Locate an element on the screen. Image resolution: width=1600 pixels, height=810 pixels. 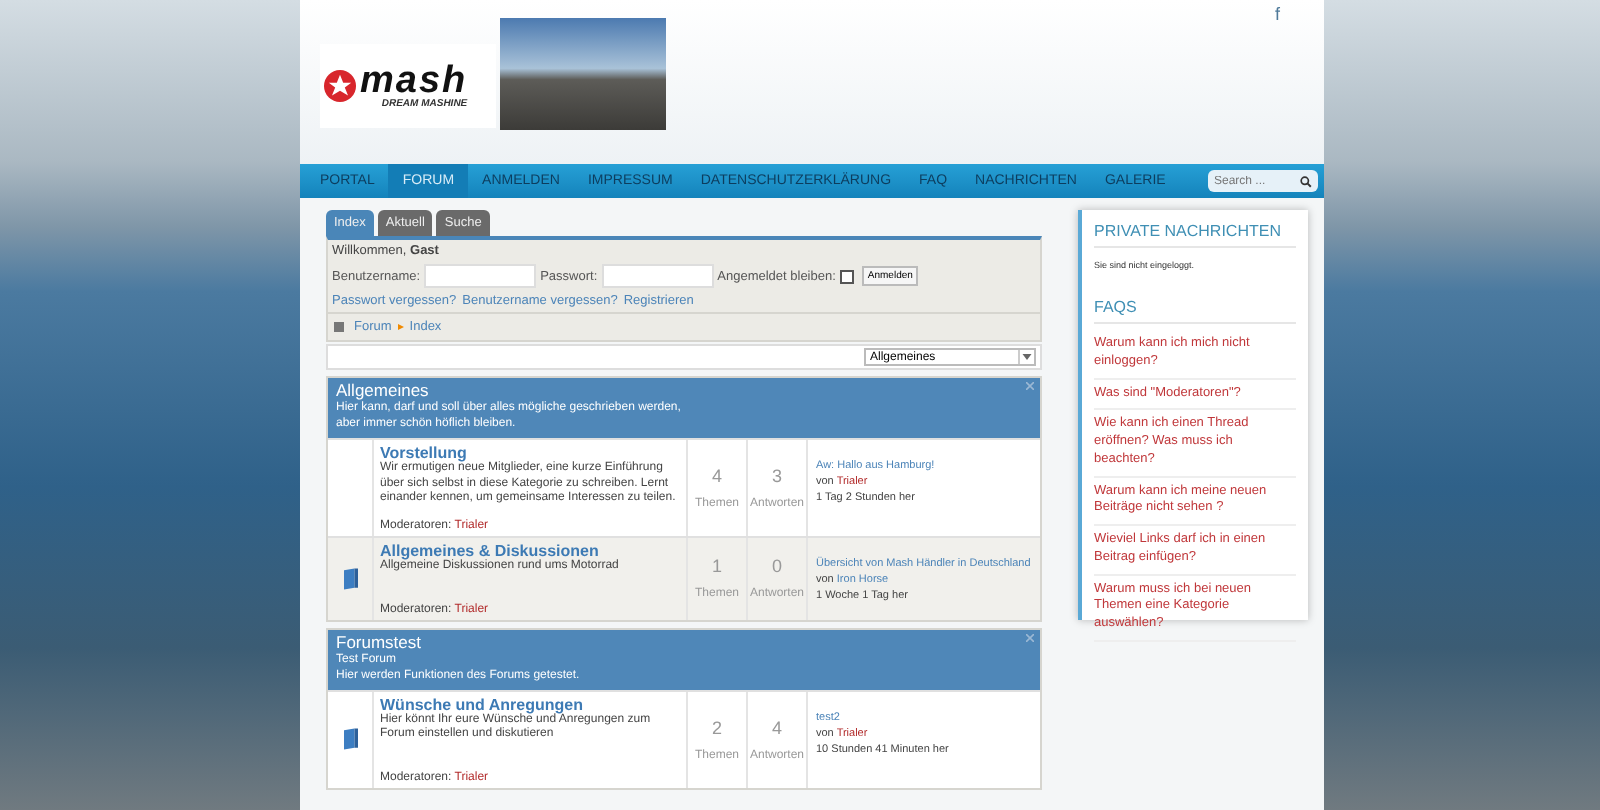
square-icon is located at coordinates (339, 327).